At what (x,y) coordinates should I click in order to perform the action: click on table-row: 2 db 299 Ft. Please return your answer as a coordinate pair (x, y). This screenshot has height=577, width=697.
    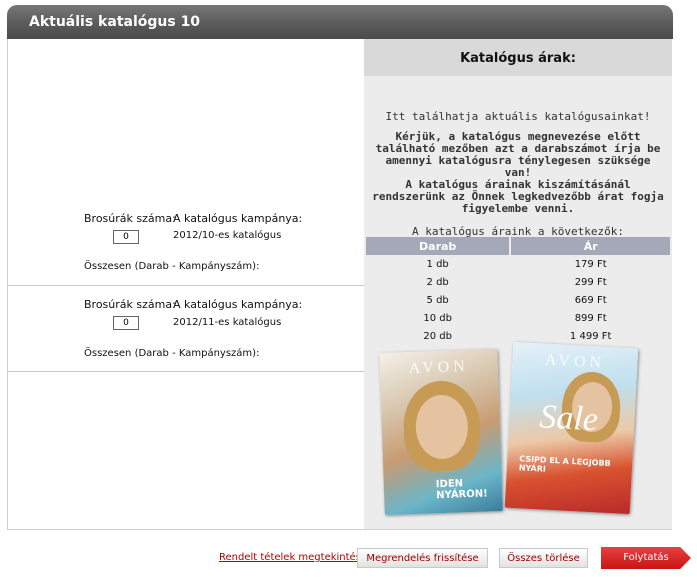
    Looking at the image, I should click on (518, 282).